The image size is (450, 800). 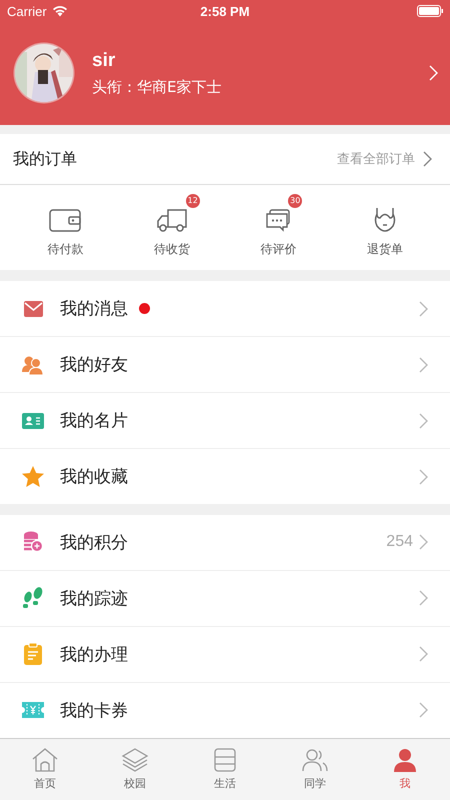 What do you see at coordinates (45, 760) in the screenshot?
I see `home-icon` at bounding box center [45, 760].